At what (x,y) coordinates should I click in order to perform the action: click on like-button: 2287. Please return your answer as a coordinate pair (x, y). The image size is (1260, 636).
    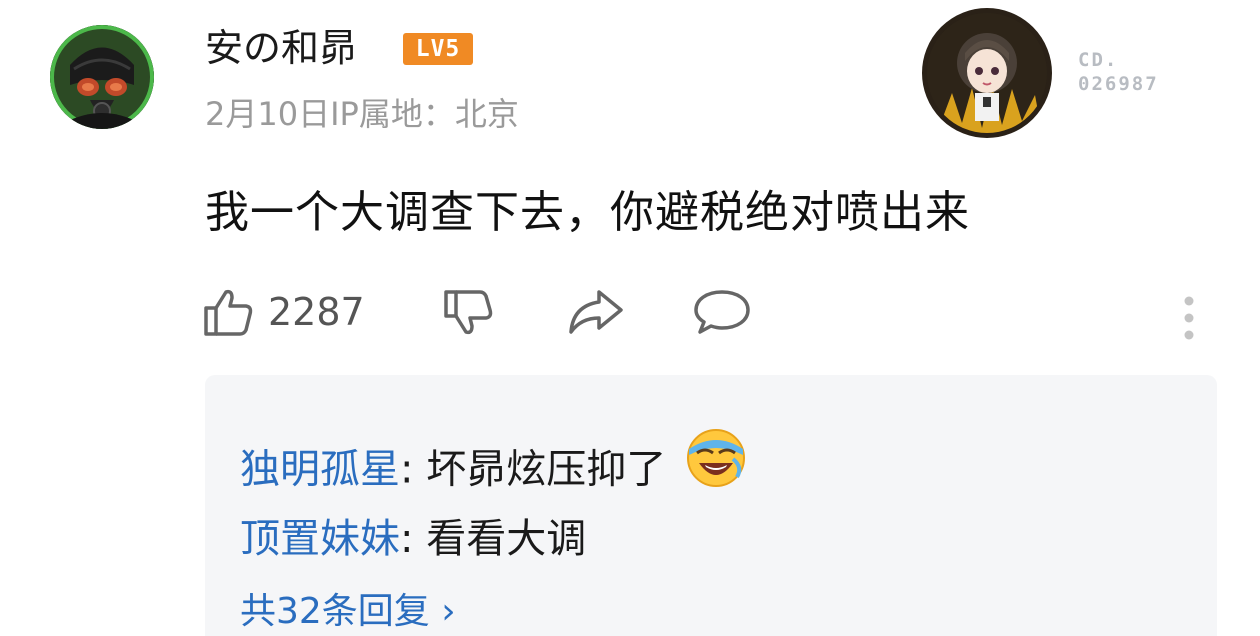
    Looking at the image, I should click on (282, 312).